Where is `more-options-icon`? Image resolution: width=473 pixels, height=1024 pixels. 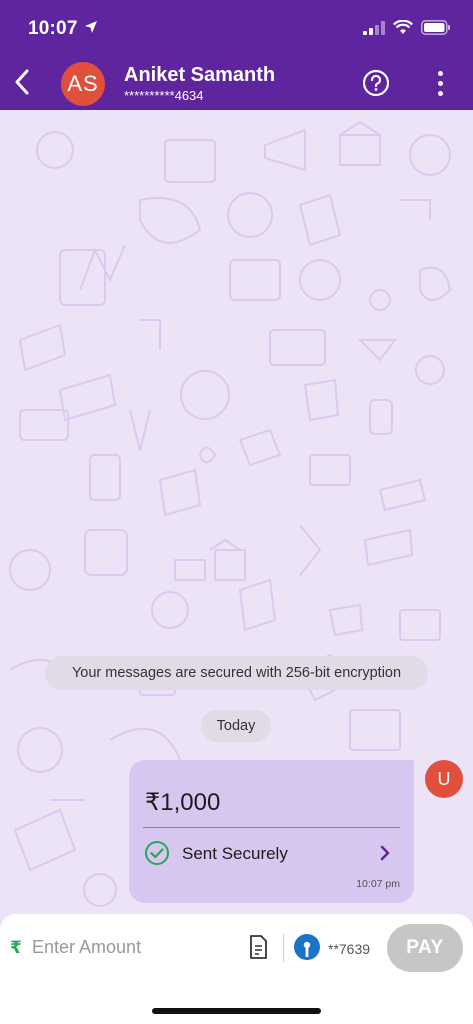 more-options-icon is located at coordinates (440, 73).